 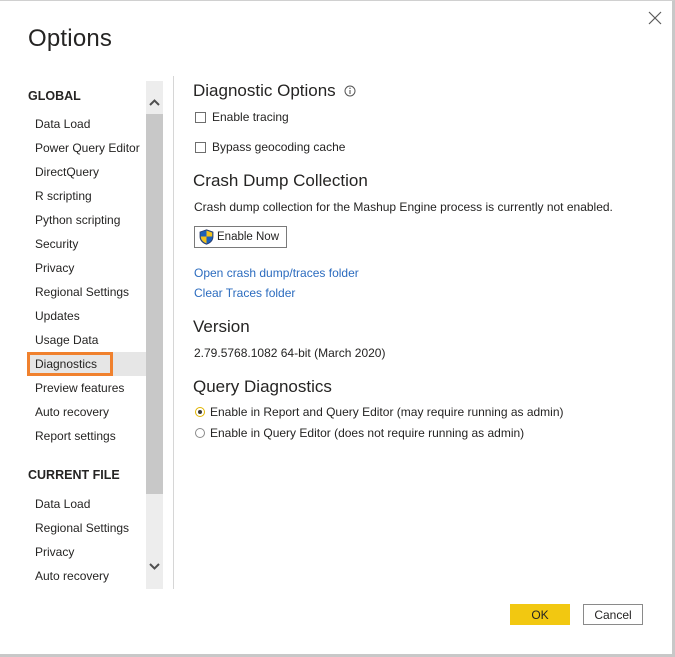 What do you see at coordinates (262, 386) in the screenshot?
I see `query-diagnostics-heading: Query Diagnostics` at bounding box center [262, 386].